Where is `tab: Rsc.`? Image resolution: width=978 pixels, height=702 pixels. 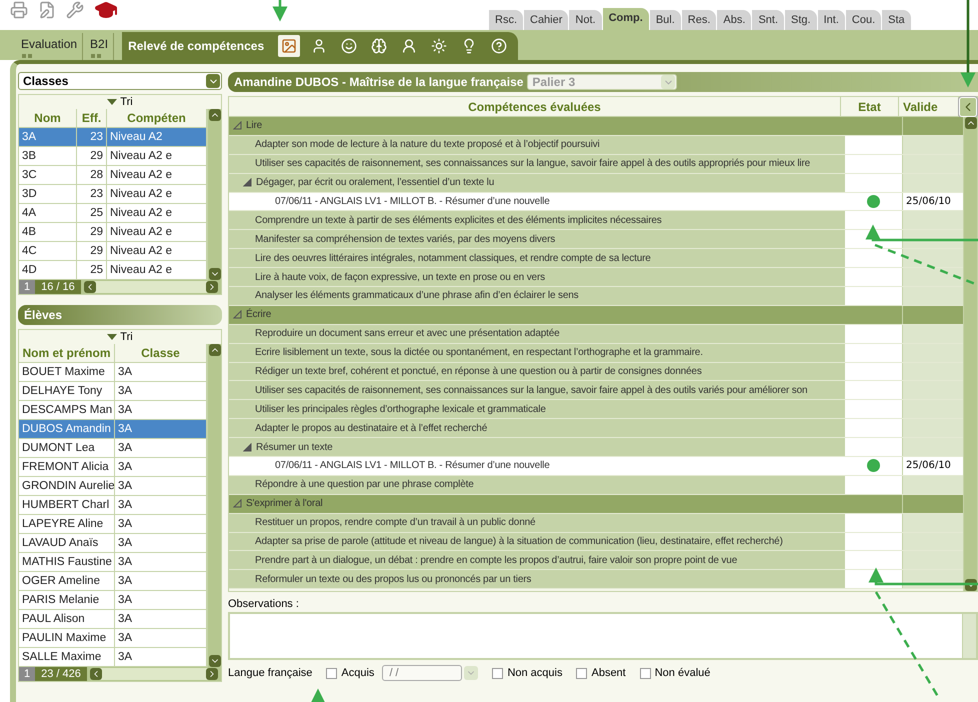
tab: Rsc. is located at coordinates (506, 20).